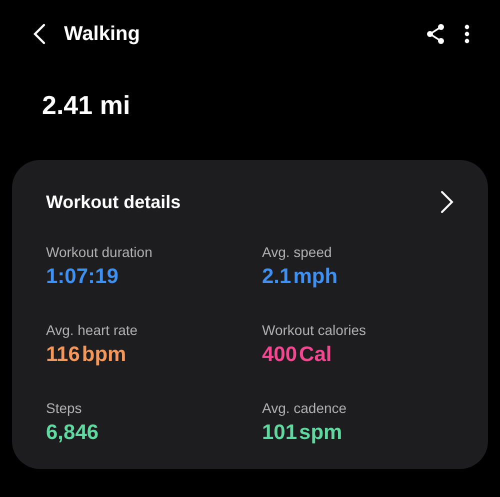  Describe the element at coordinates (436, 34) in the screenshot. I see `share-icon` at that location.